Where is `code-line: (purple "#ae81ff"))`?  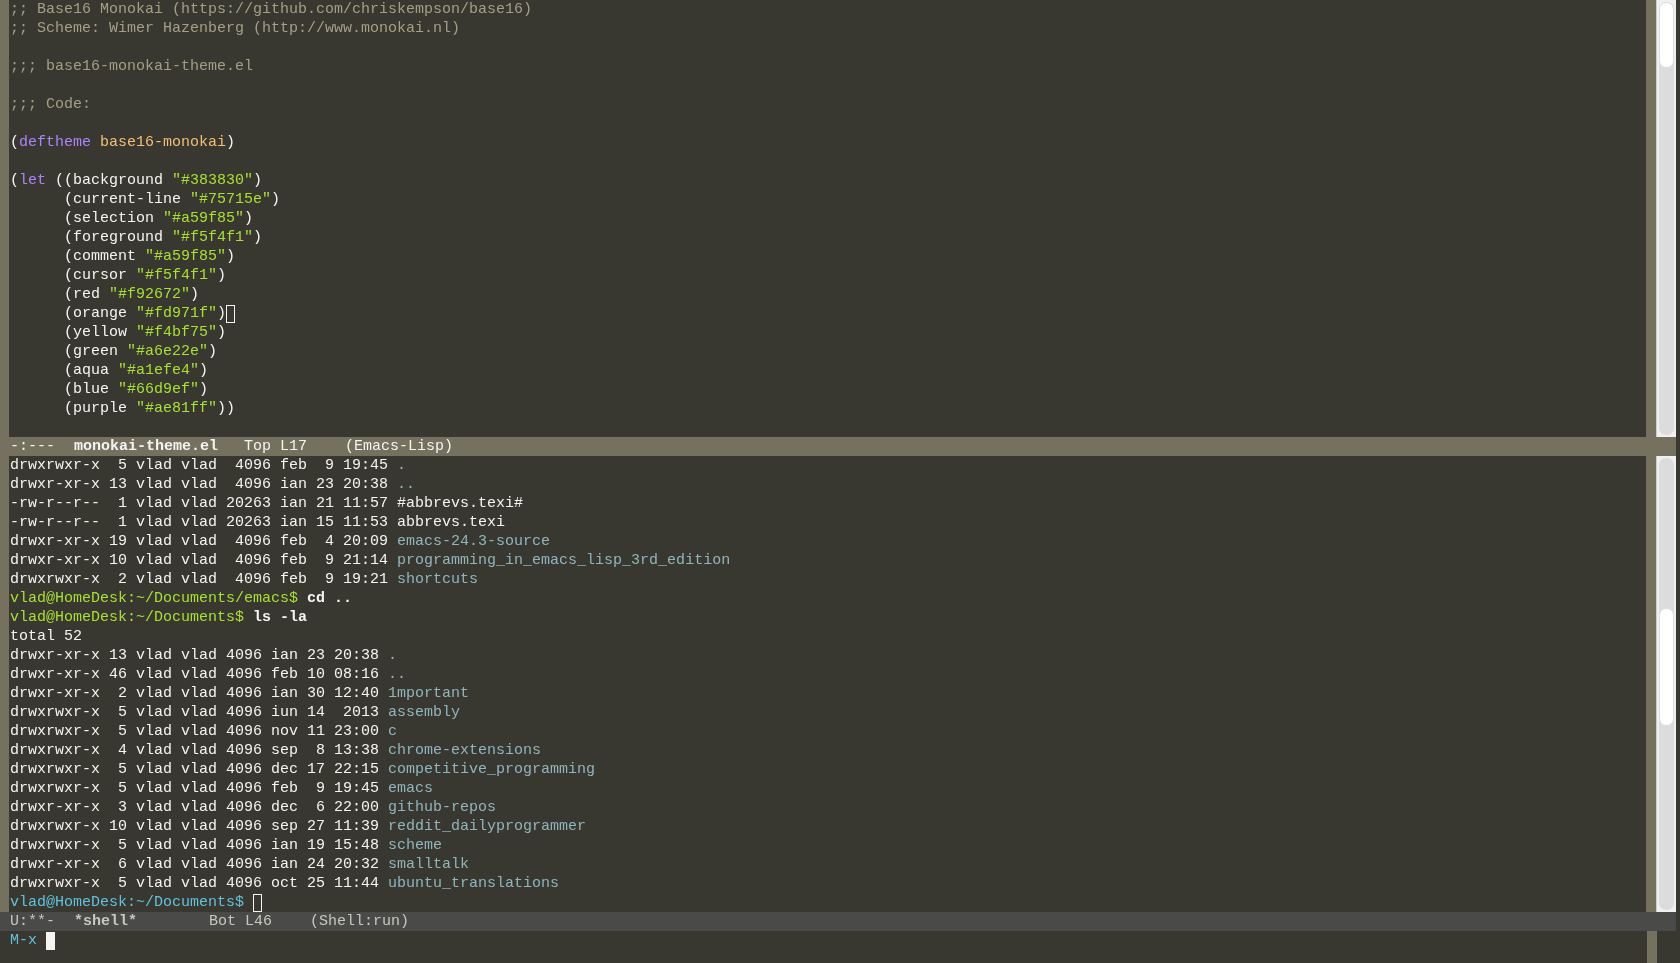 code-line: (purple "#ae81ff")) is located at coordinates (149, 408).